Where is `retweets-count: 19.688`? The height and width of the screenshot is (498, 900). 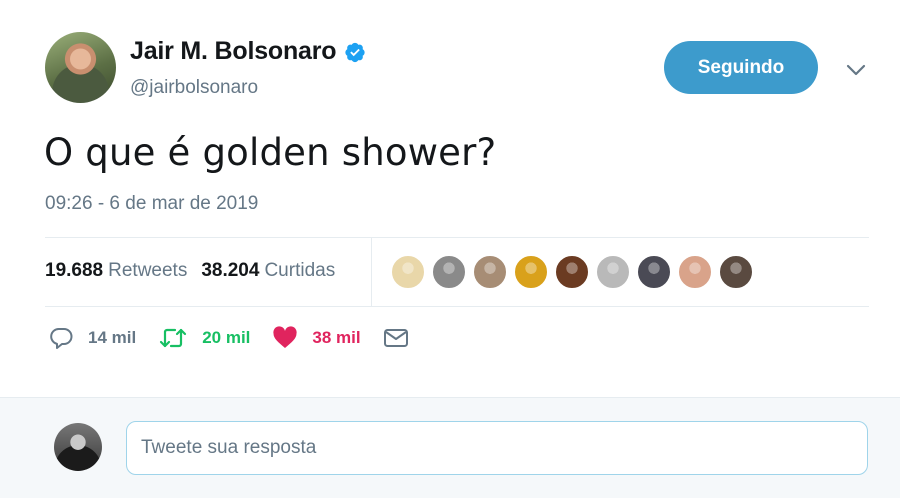
retweets-count: 19.688 is located at coordinates (74, 271).